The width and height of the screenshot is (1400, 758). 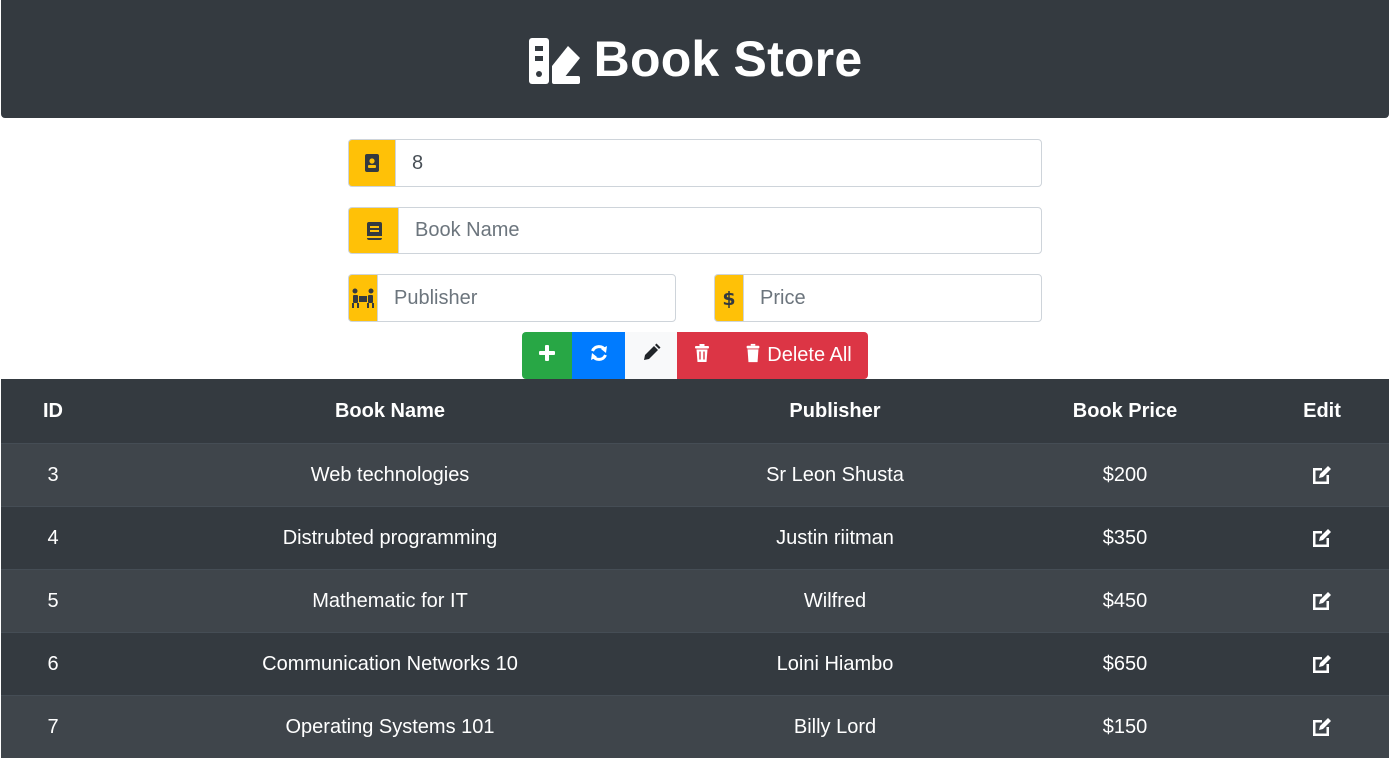 I want to click on cell-book-name: Communication Networks 10, so click(x=390, y=664).